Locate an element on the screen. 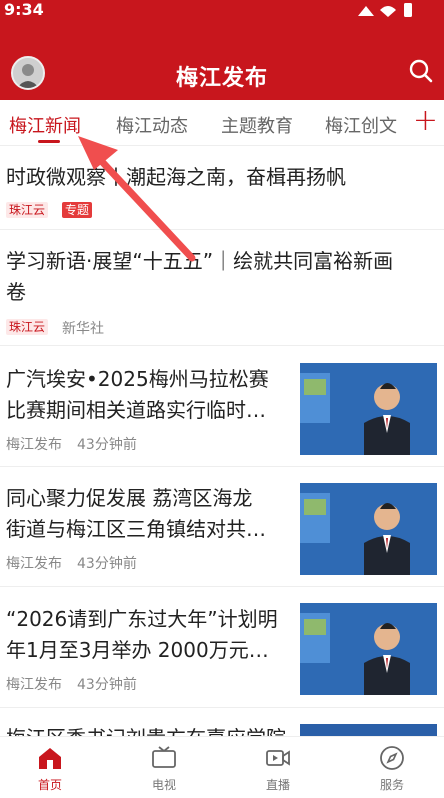  nav-tv: 电视 is located at coordinates (164, 769).